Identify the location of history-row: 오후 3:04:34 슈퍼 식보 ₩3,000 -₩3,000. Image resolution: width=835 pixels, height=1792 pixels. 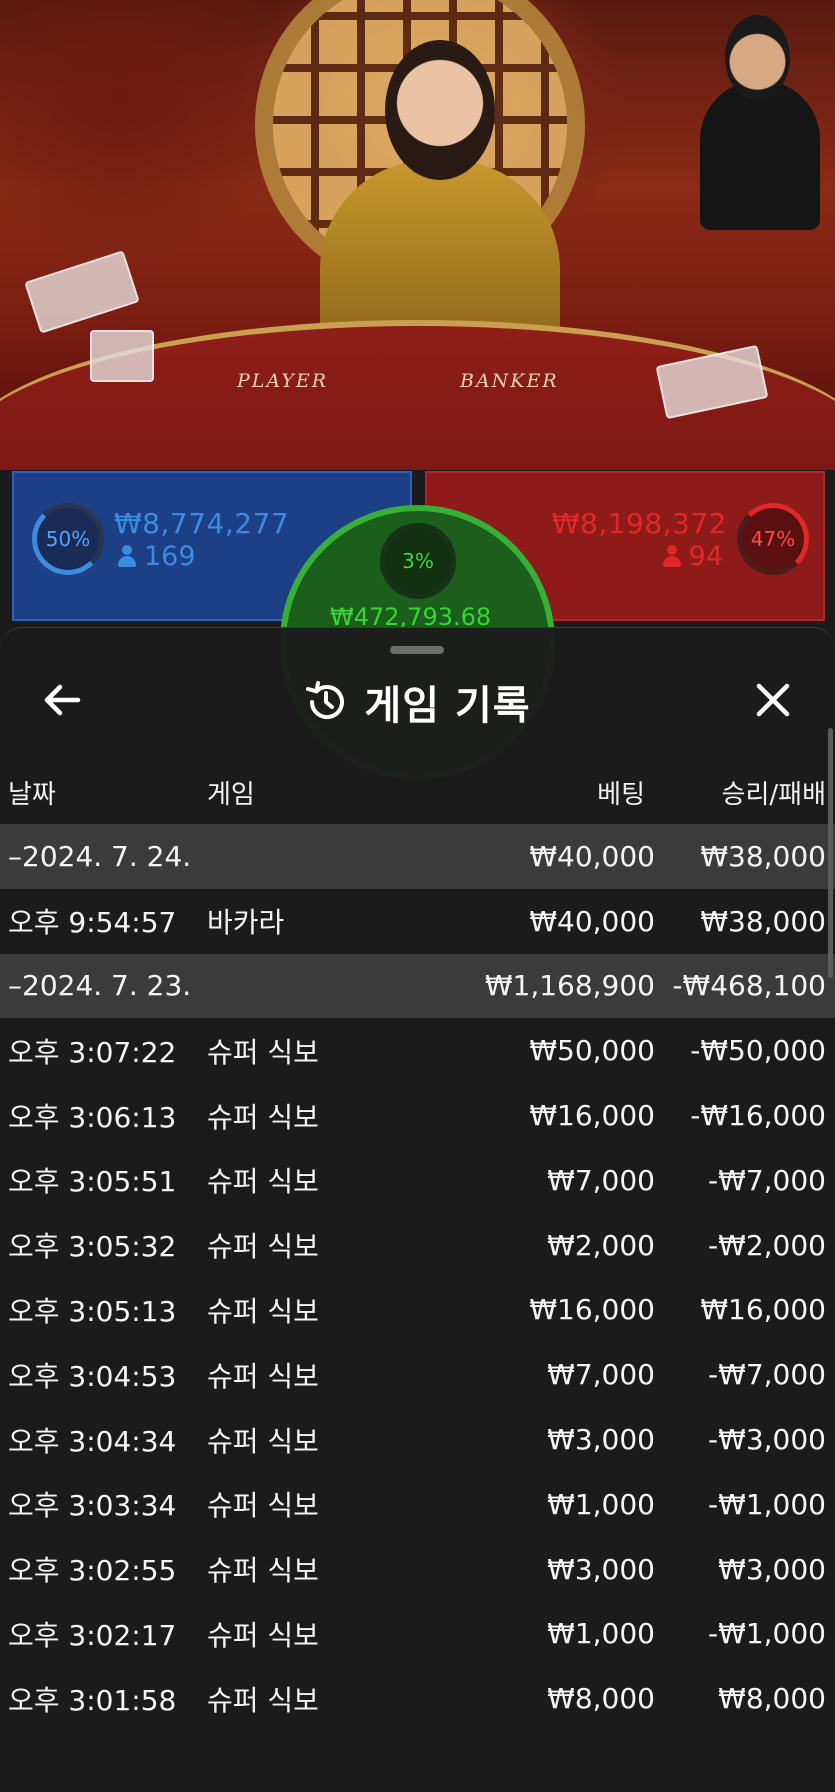
(417, 1439).